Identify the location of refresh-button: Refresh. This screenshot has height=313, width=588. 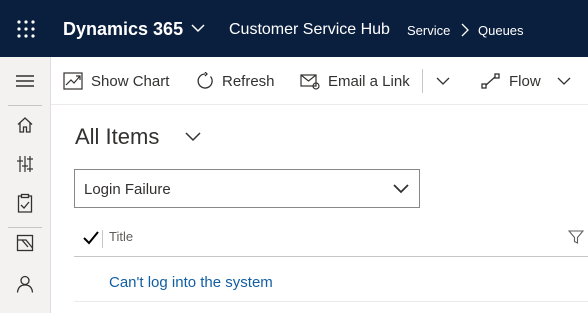
(235, 81).